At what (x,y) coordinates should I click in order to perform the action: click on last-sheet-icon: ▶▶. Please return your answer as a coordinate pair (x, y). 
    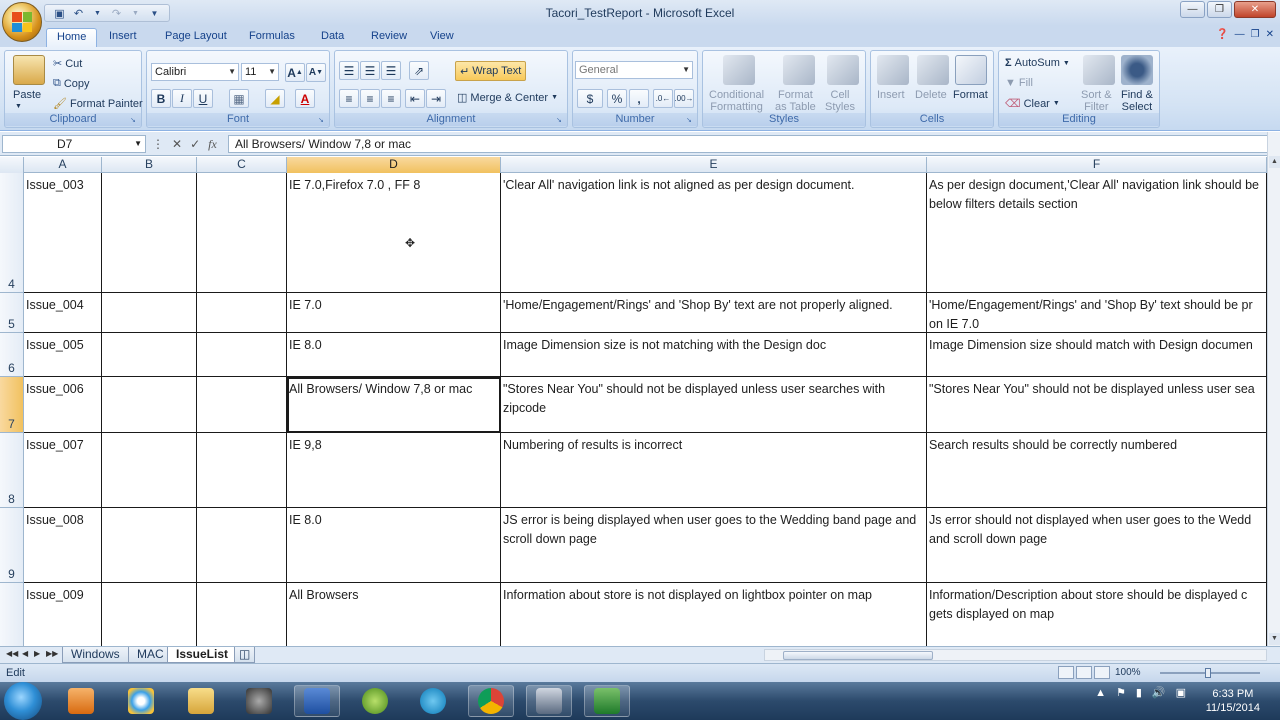
    Looking at the image, I should click on (52, 653).